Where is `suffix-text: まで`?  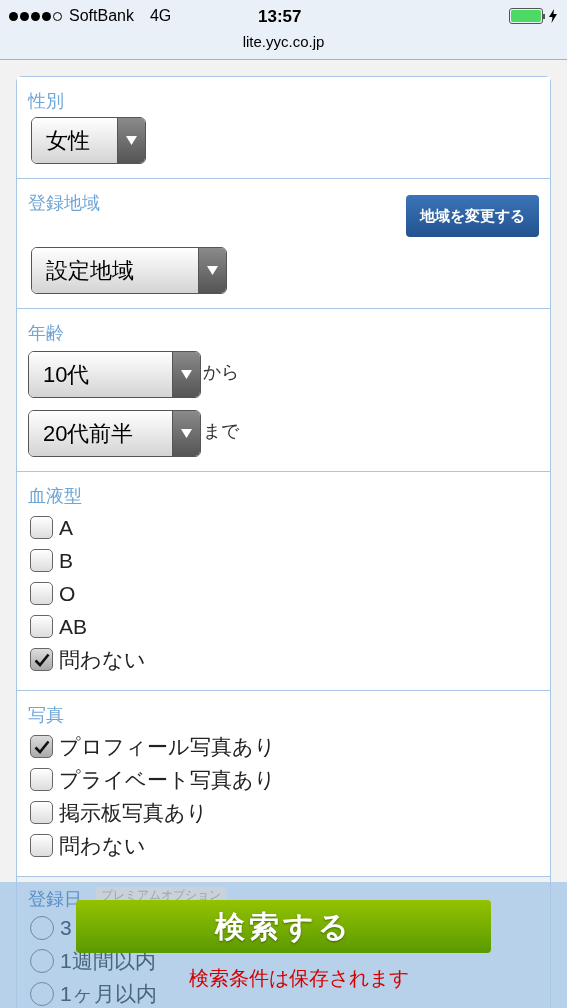 suffix-text: まで is located at coordinates (221, 431).